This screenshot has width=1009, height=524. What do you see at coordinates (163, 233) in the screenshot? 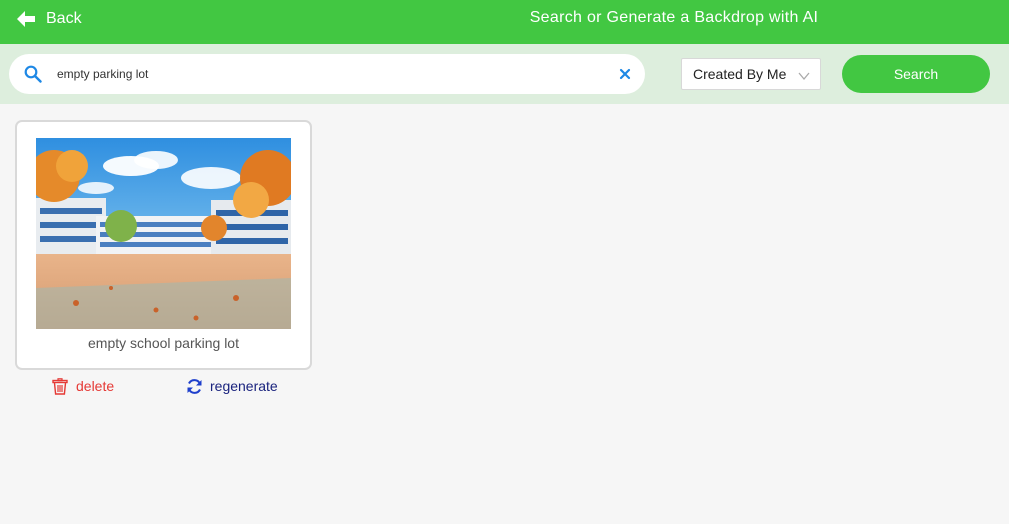
I see `backdrop-thumbnail` at bounding box center [163, 233].